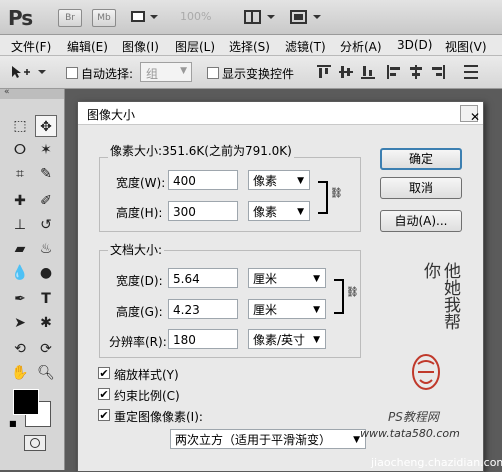 The width and height of the screenshot is (502, 472). Describe the element at coordinates (265, 279) in the screenshot. I see `doc-width-unit-value: 厘米` at that location.